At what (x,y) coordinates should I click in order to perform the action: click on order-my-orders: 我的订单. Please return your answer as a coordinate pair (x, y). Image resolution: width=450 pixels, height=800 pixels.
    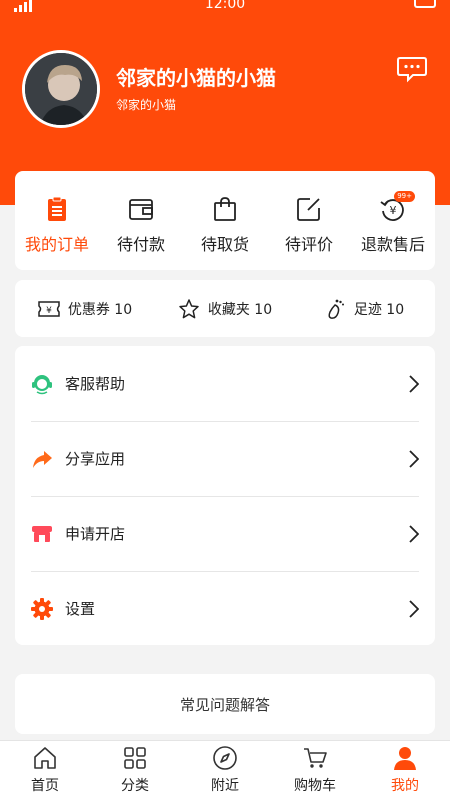
    Looking at the image, I should click on (57, 220).